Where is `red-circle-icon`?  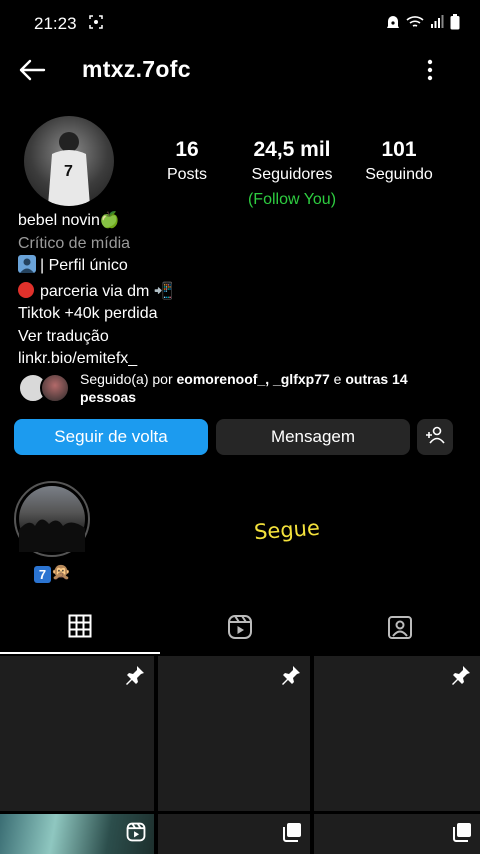
red-circle-icon is located at coordinates (26, 289).